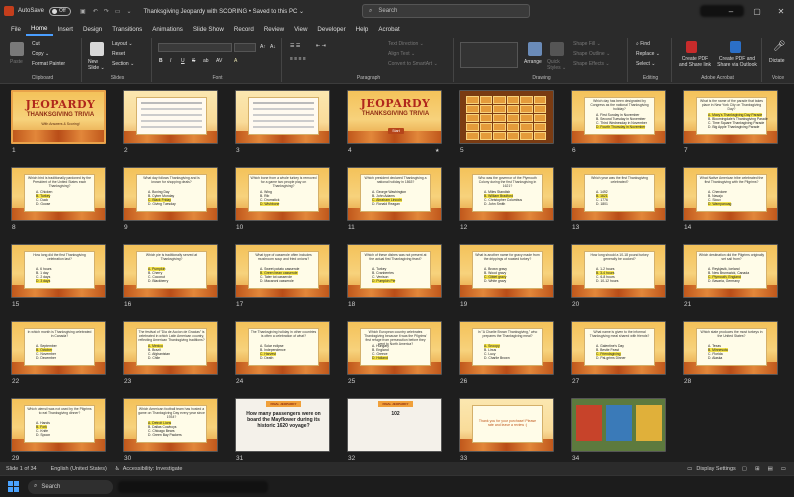  What do you see at coordinates (65, 31) in the screenshot?
I see `tab-insert: Insert` at bounding box center [65, 31].